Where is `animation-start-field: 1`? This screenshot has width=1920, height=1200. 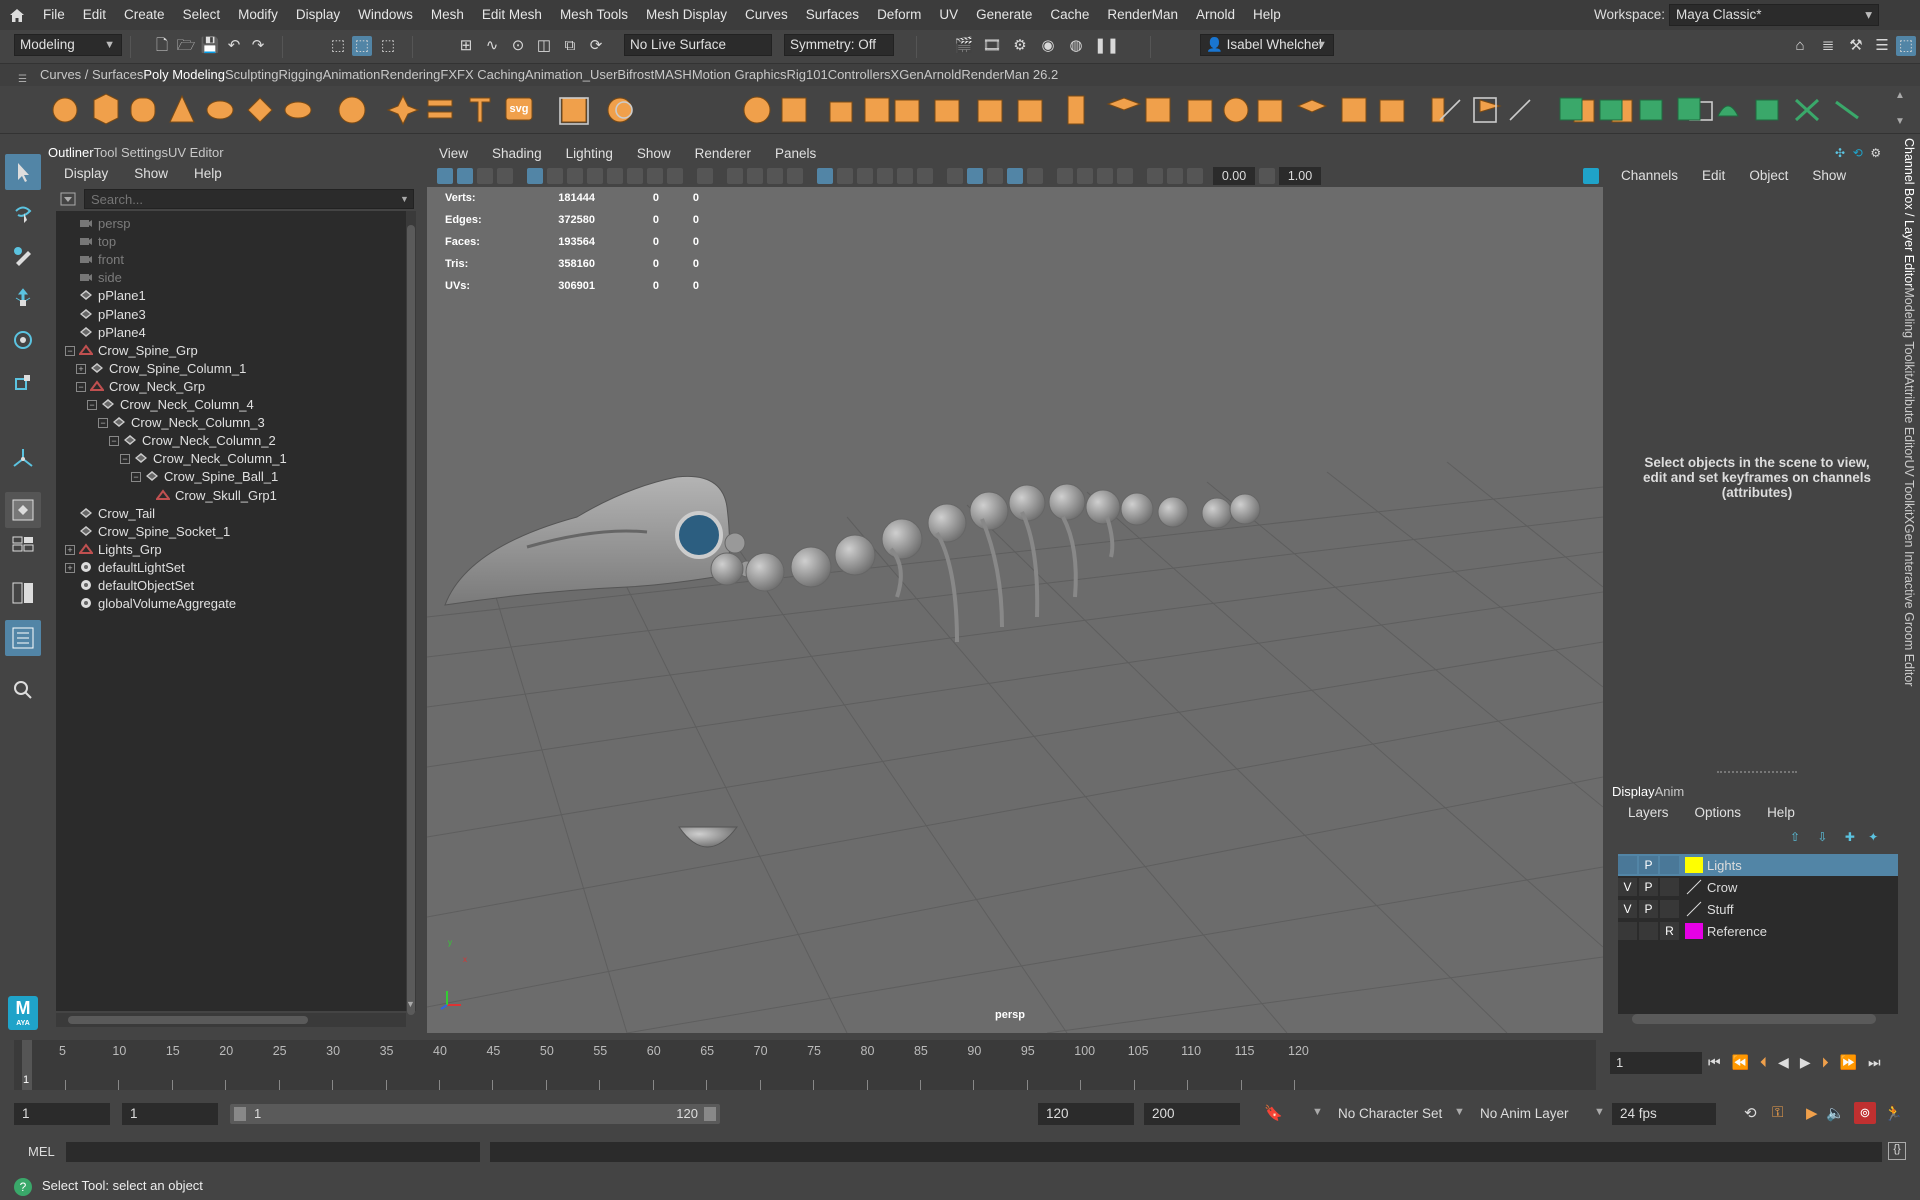 animation-start-field: 1 is located at coordinates (62, 1114).